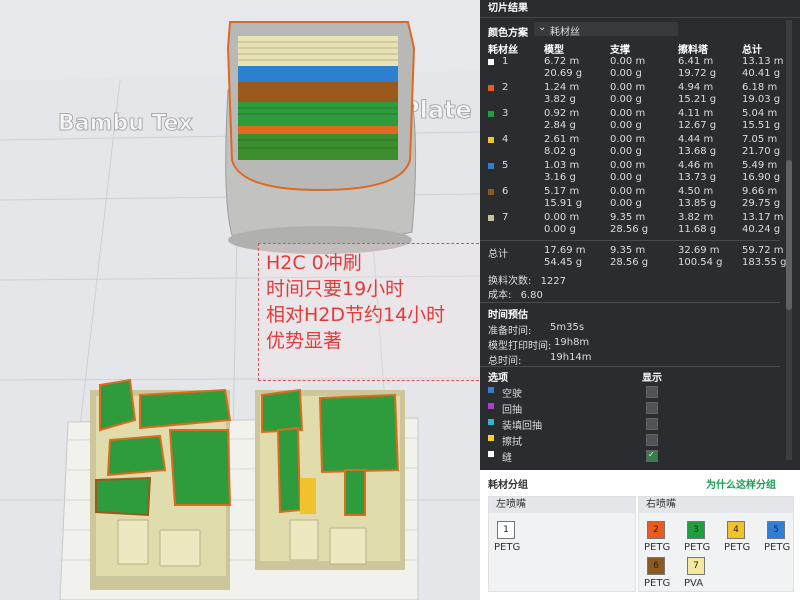 The height and width of the screenshot is (600, 800). I want to click on cost: 成本: 6.80, so click(515, 293).